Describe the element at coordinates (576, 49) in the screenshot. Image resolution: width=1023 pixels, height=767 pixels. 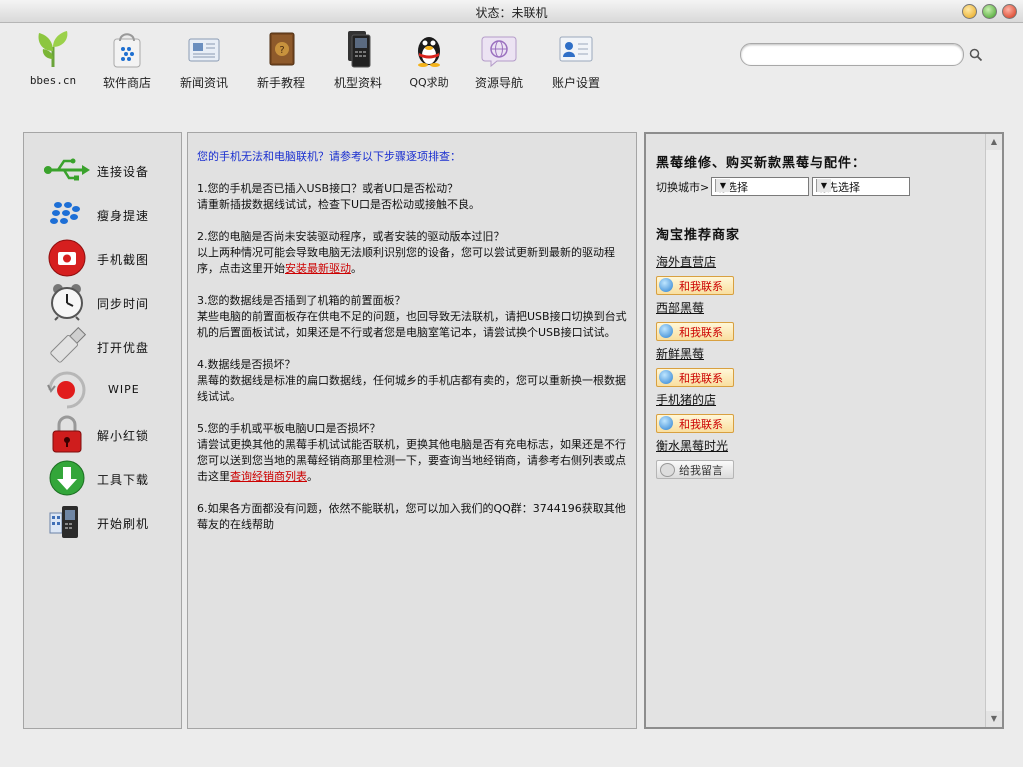
I see `user-card-icon` at that location.